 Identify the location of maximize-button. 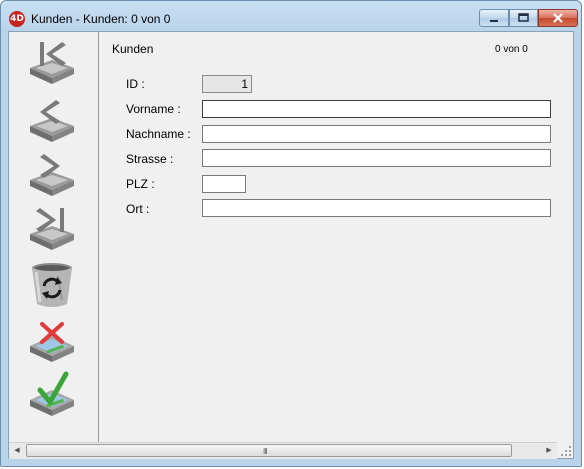
(523, 18).